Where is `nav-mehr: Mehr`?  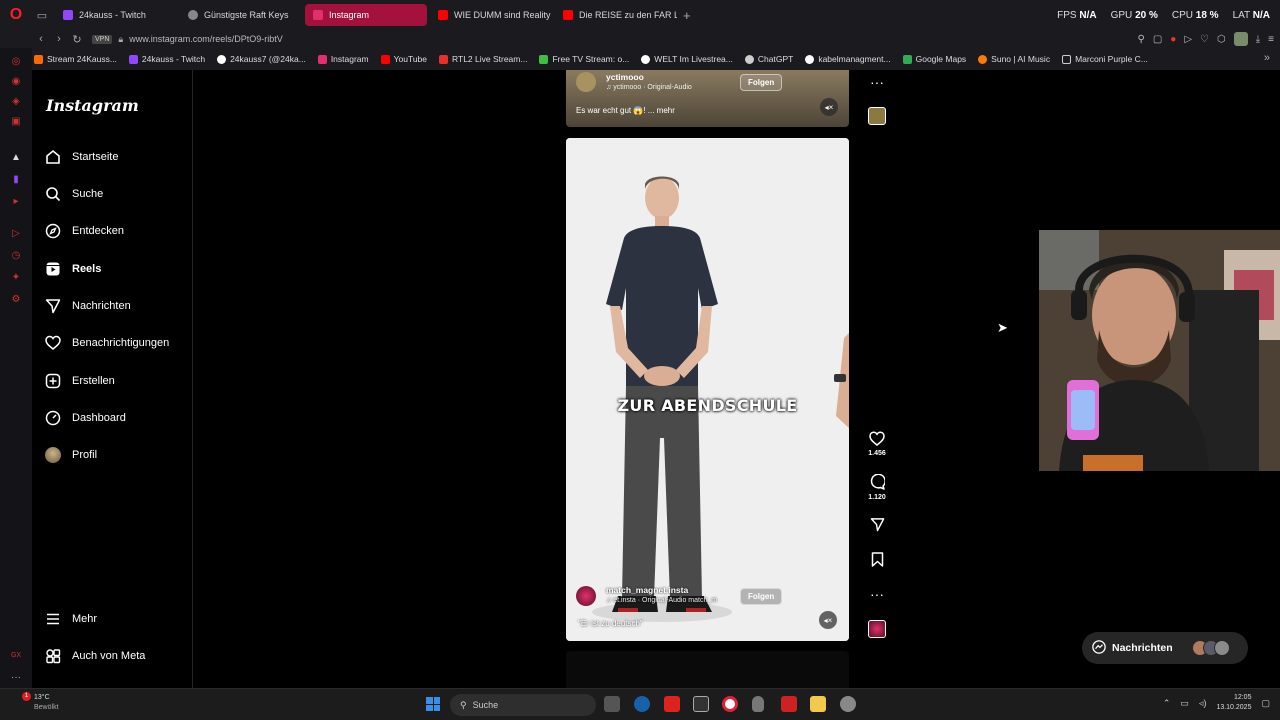 nav-mehr: Mehr is located at coordinates (70, 619).